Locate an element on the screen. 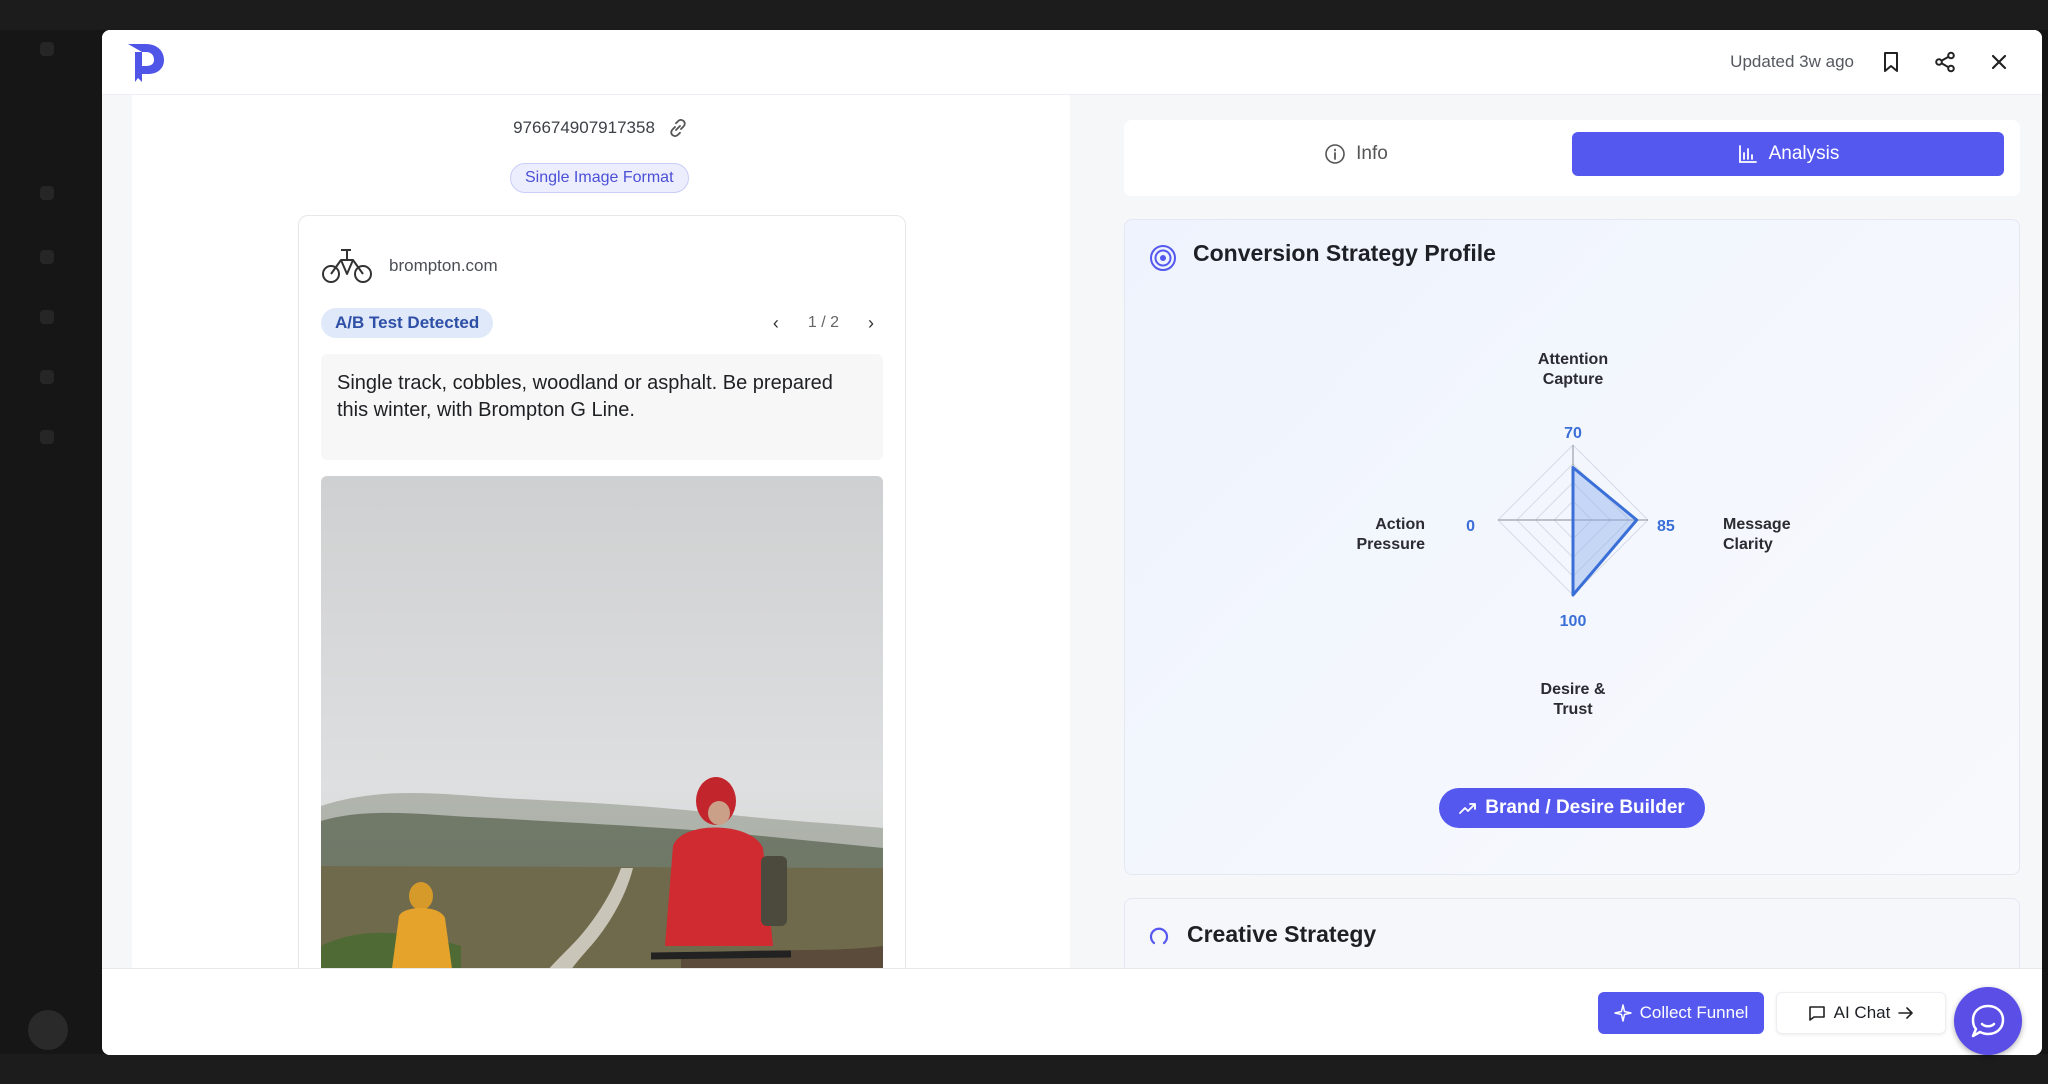  ad-id-row: 976674907917358 is located at coordinates (601, 128).